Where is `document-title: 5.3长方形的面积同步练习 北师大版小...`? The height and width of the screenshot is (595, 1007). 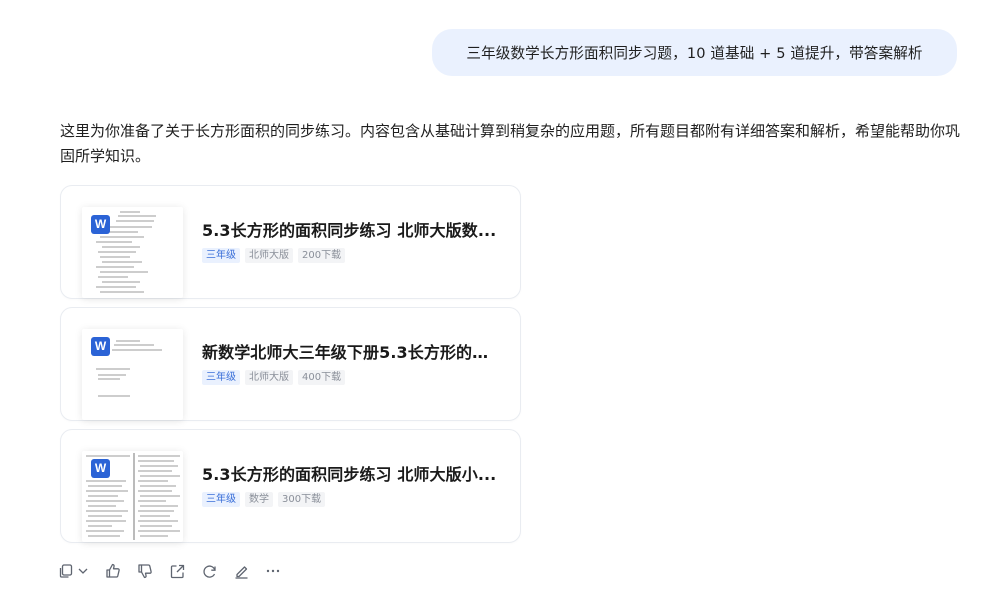
document-title: 5.3长方形的面积同步练习 北师大版小... is located at coordinates (353, 475).